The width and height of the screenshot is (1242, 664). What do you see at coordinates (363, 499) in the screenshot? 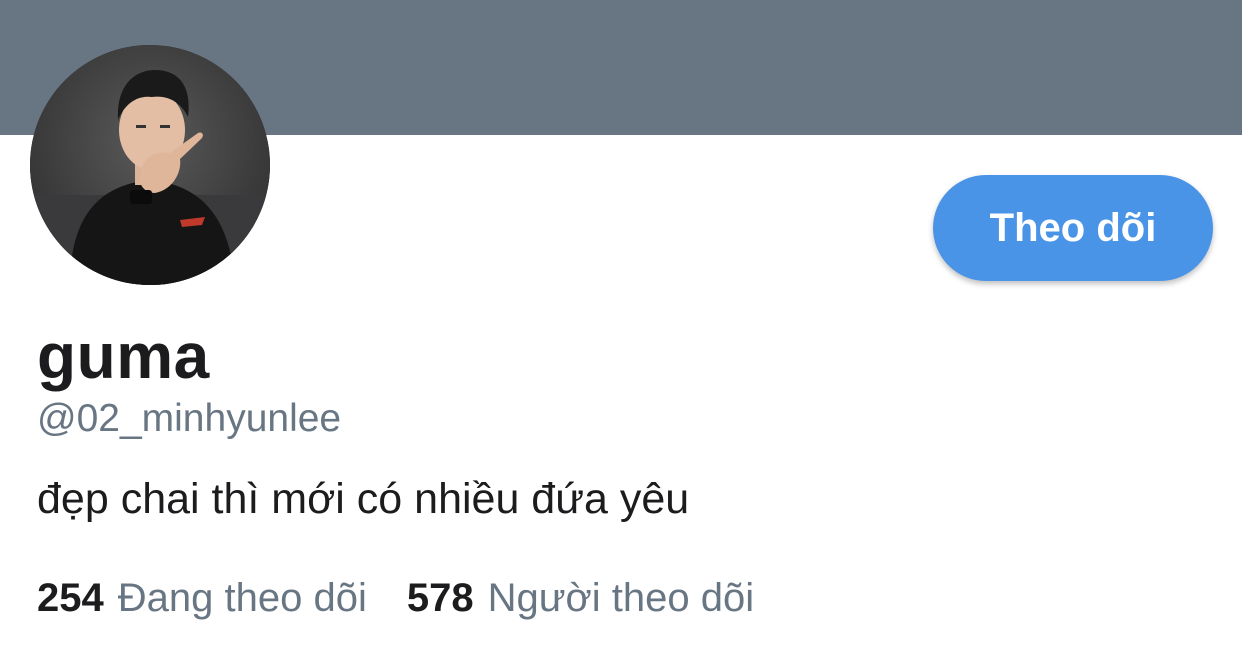
I see `profile-bio: đẹp chai thì mới có nhiều đứa yêu` at bounding box center [363, 499].